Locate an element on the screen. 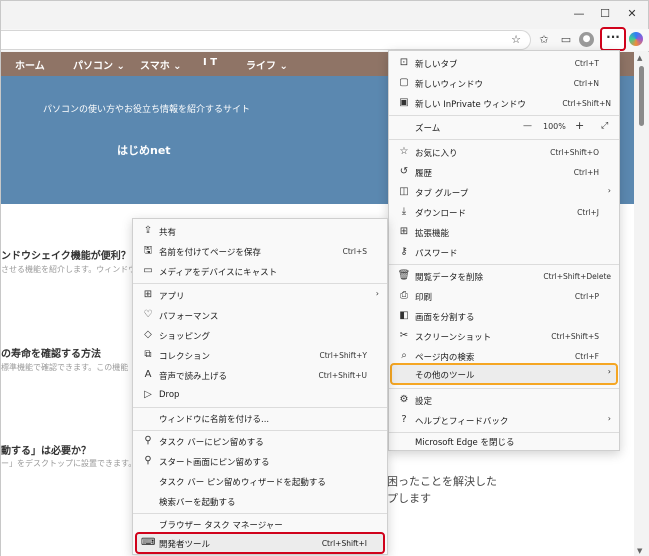 The height and width of the screenshot is (556, 649). menu-item-clear-data: 🗑 閲覧データを削除 Ctrl+Shift+Delete is located at coordinates (504, 276).